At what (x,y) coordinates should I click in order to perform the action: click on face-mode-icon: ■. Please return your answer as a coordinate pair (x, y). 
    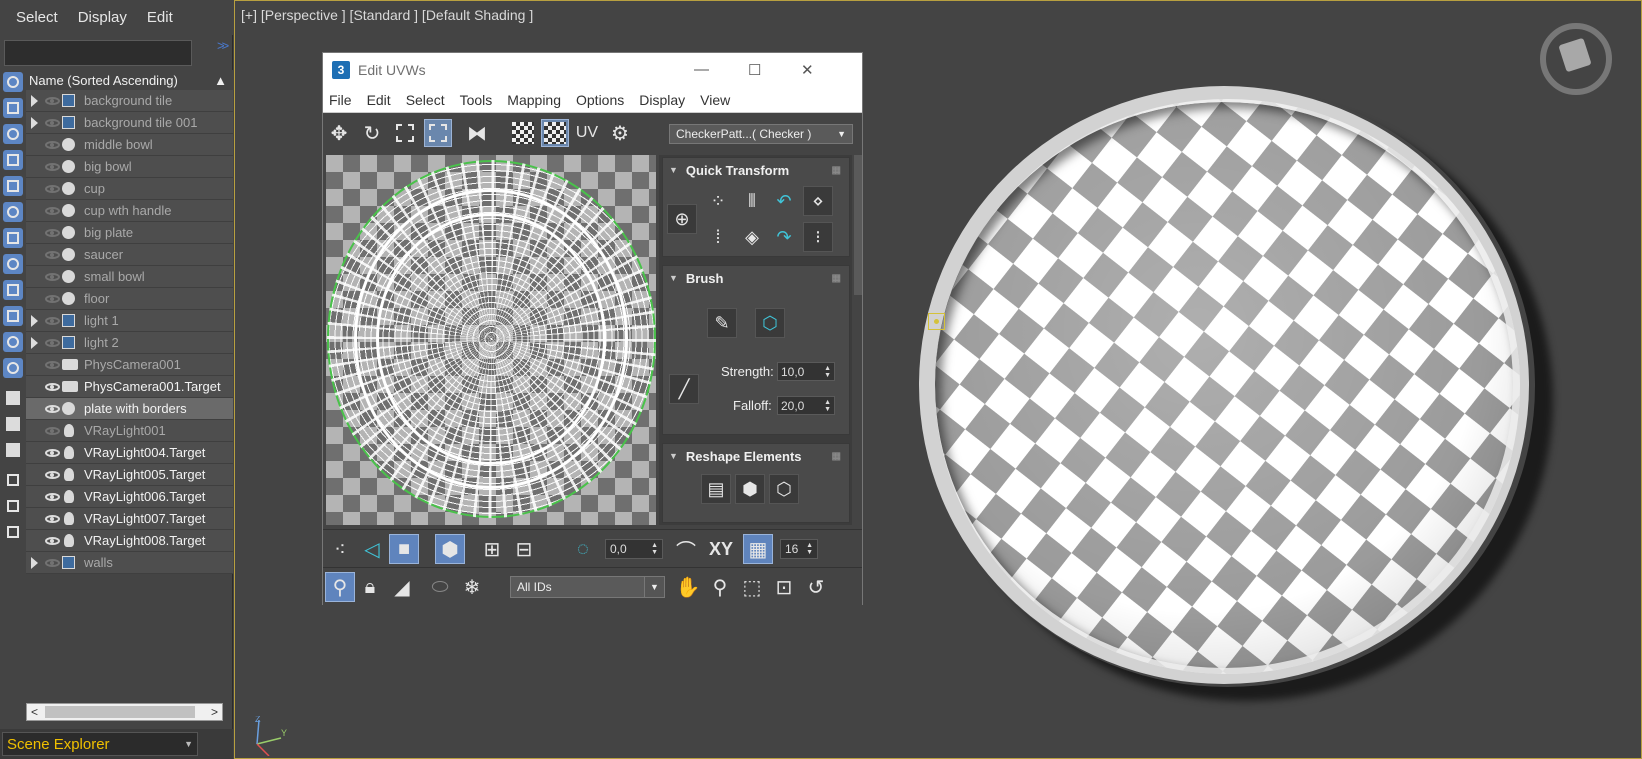
    Looking at the image, I should click on (404, 549).